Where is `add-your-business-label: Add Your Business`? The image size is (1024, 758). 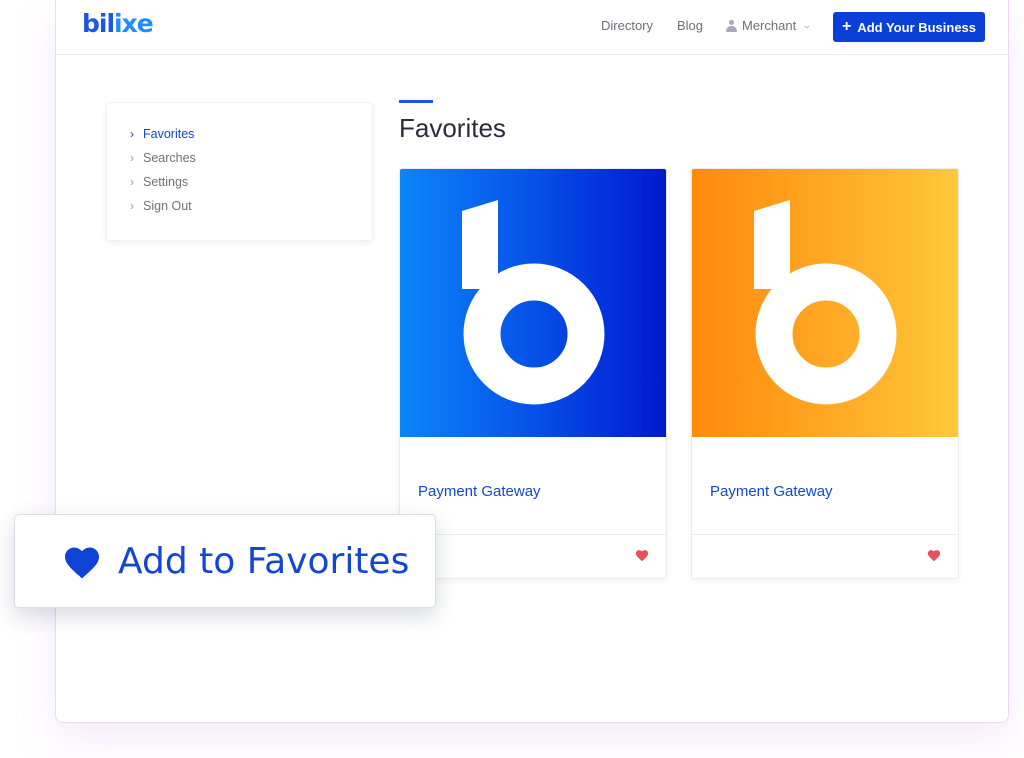
add-your-business-label: Add Your Business is located at coordinates (917, 27).